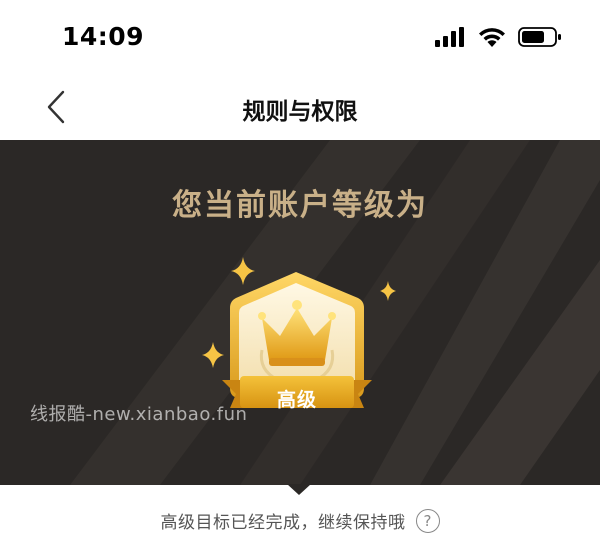  Describe the element at coordinates (299, 489) in the screenshot. I see `panel-pointer` at that location.